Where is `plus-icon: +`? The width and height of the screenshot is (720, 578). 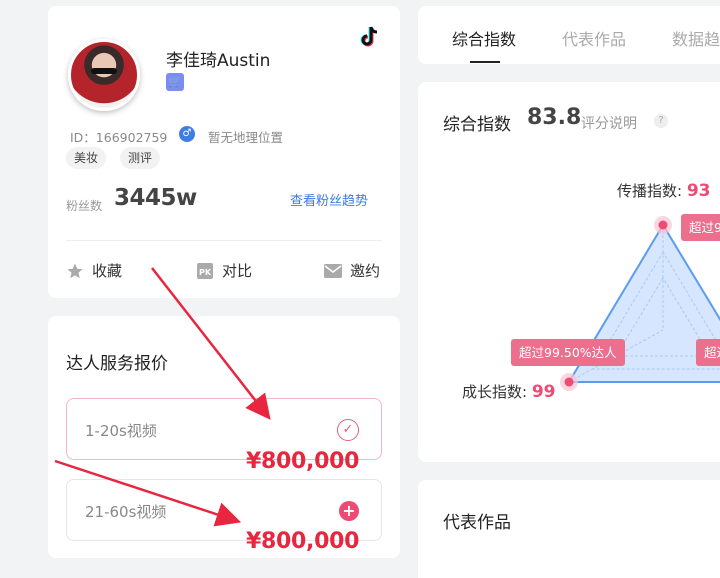
plus-icon: + is located at coordinates (349, 511).